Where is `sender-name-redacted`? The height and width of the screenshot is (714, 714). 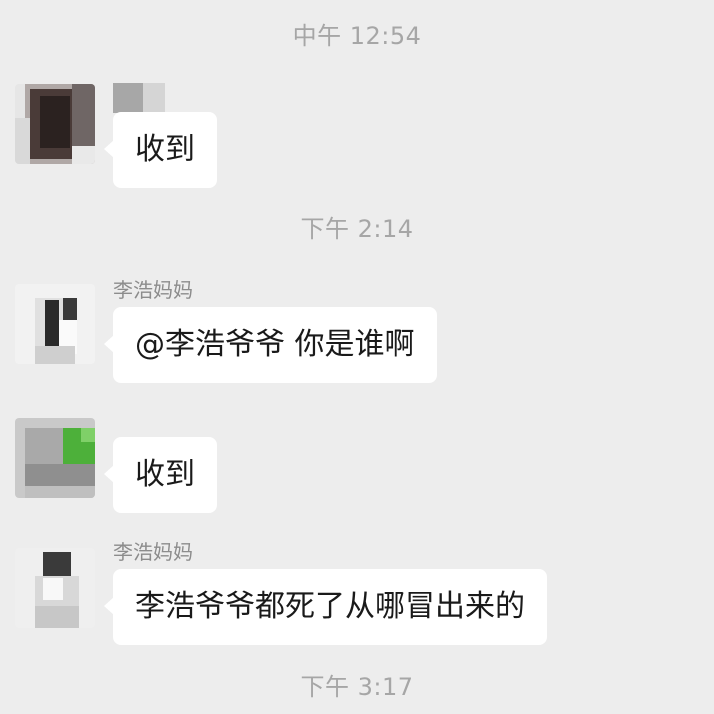 sender-name-redacted is located at coordinates (143, 98).